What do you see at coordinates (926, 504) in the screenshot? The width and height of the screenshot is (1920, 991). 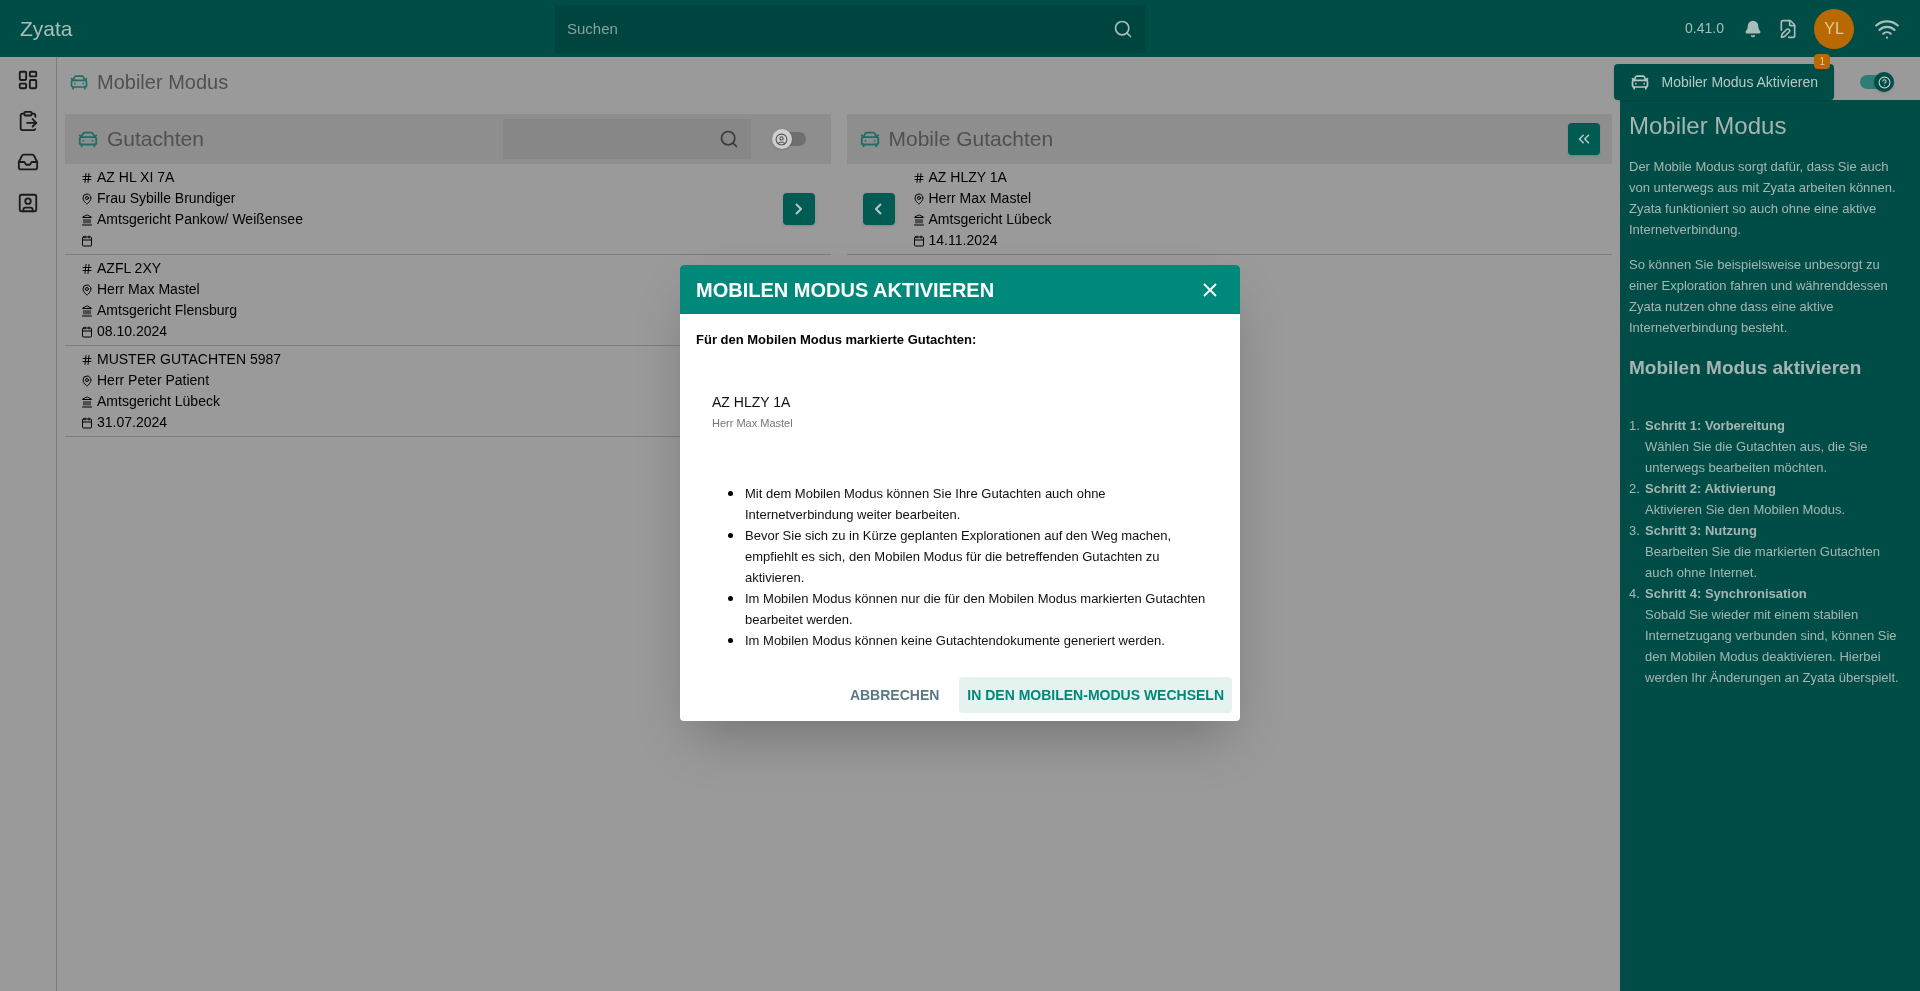 I see `info-text: Mit dem Mobilen Modus können Sie Ihre Gutachten auch ohne Internetverbindung weiter bearbeiten.` at bounding box center [926, 504].